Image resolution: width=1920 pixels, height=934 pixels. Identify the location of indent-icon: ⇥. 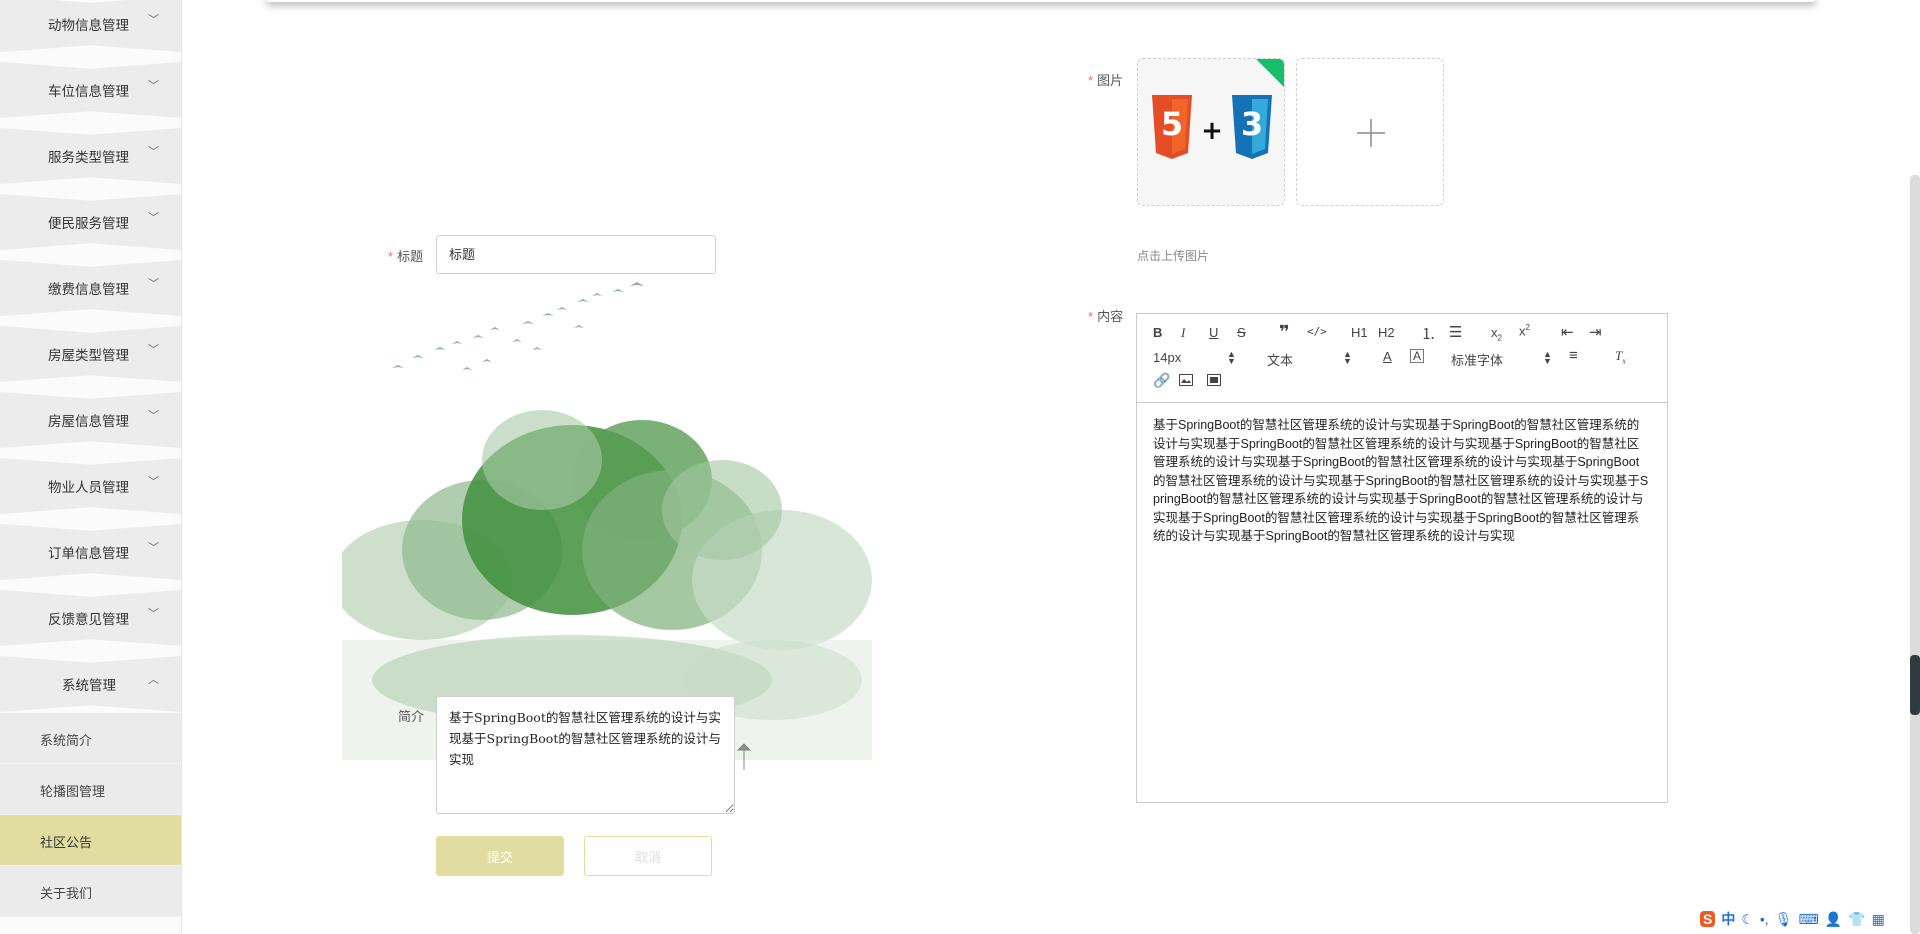
(1595, 332).